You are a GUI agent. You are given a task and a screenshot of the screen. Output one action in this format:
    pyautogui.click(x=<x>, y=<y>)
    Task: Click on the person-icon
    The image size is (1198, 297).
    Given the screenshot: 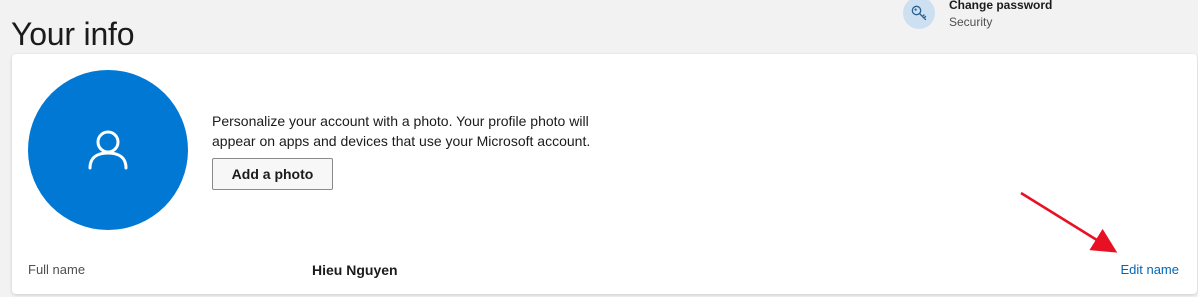 What is the action you would take?
    pyautogui.click(x=108, y=150)
    